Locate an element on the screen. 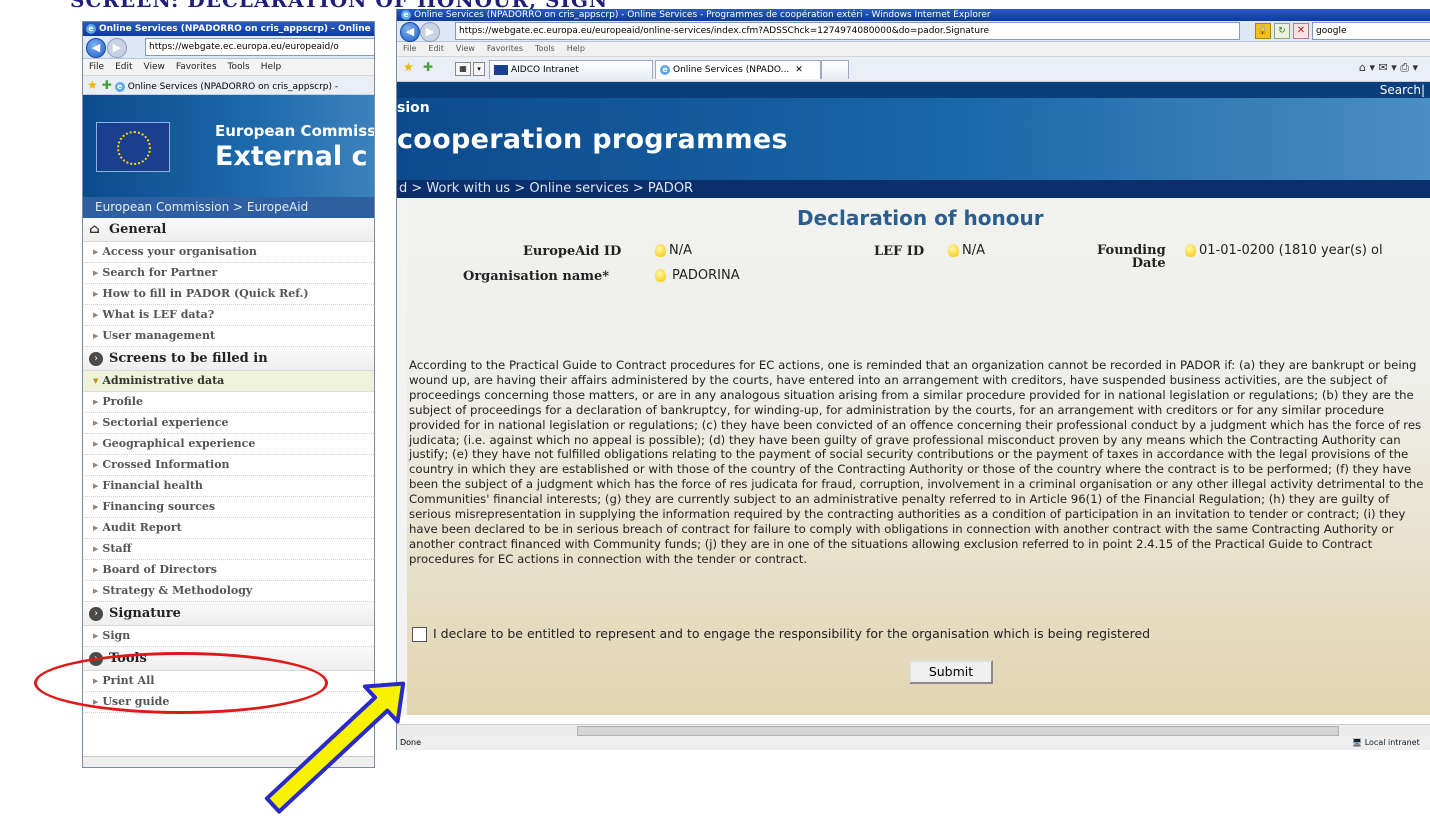  europeaid-id-value: N/A is located at coordinates (673, 250).